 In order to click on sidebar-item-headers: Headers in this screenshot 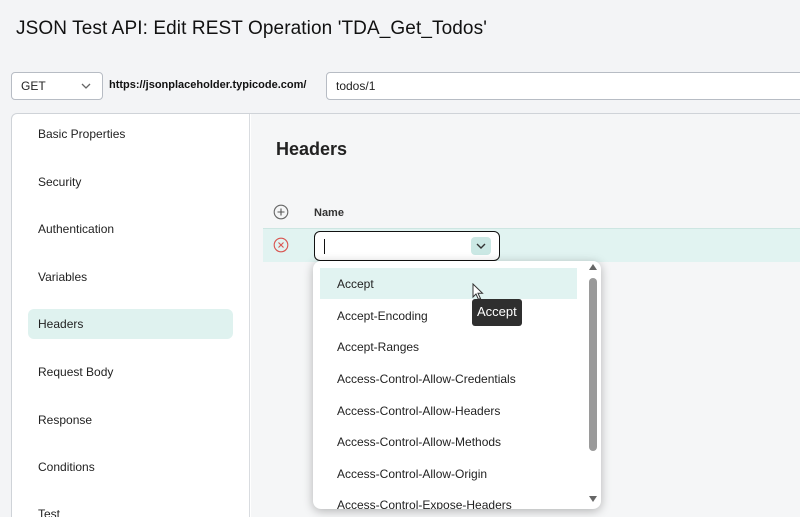, I will do `click(130, 324)`.